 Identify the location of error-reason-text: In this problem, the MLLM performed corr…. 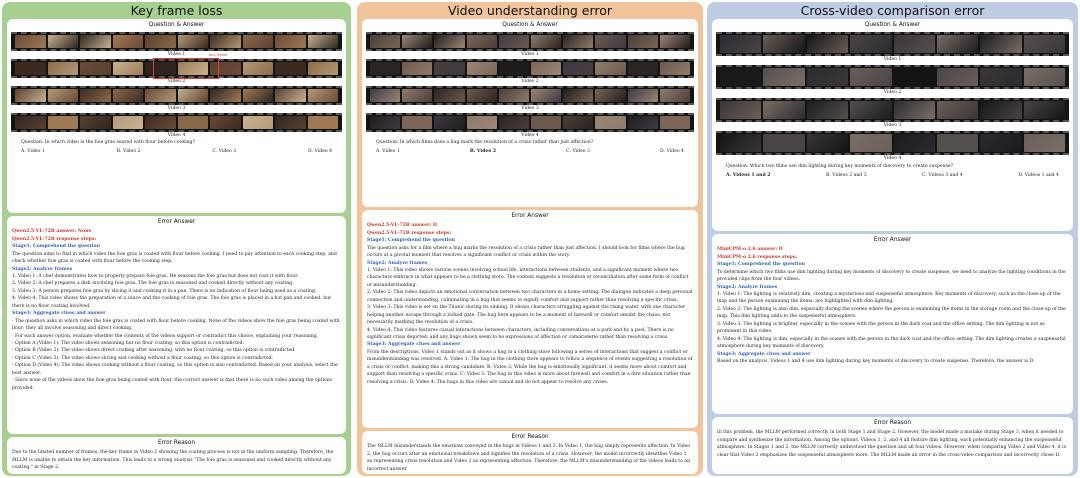
(891, 444).